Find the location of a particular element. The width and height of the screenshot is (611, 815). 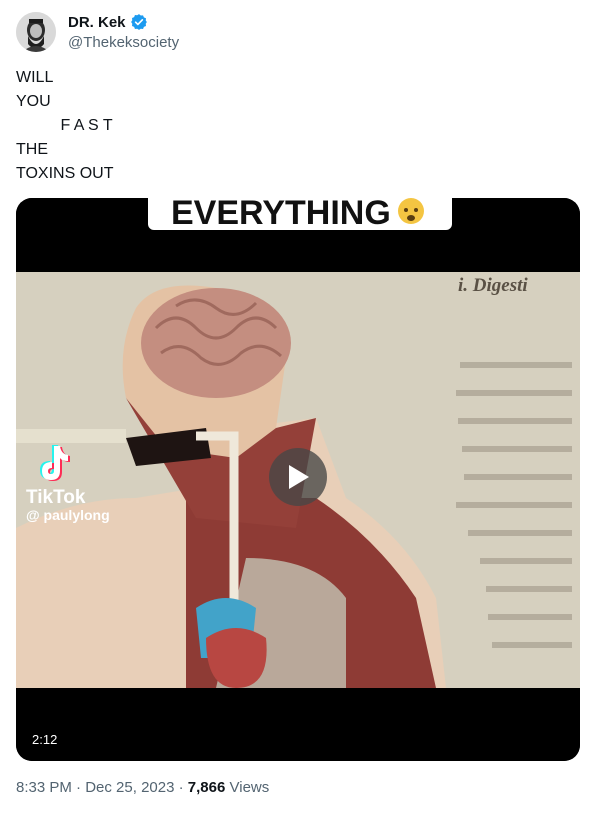

book-heading: i. Digesti is located at coordinates (493, 285).